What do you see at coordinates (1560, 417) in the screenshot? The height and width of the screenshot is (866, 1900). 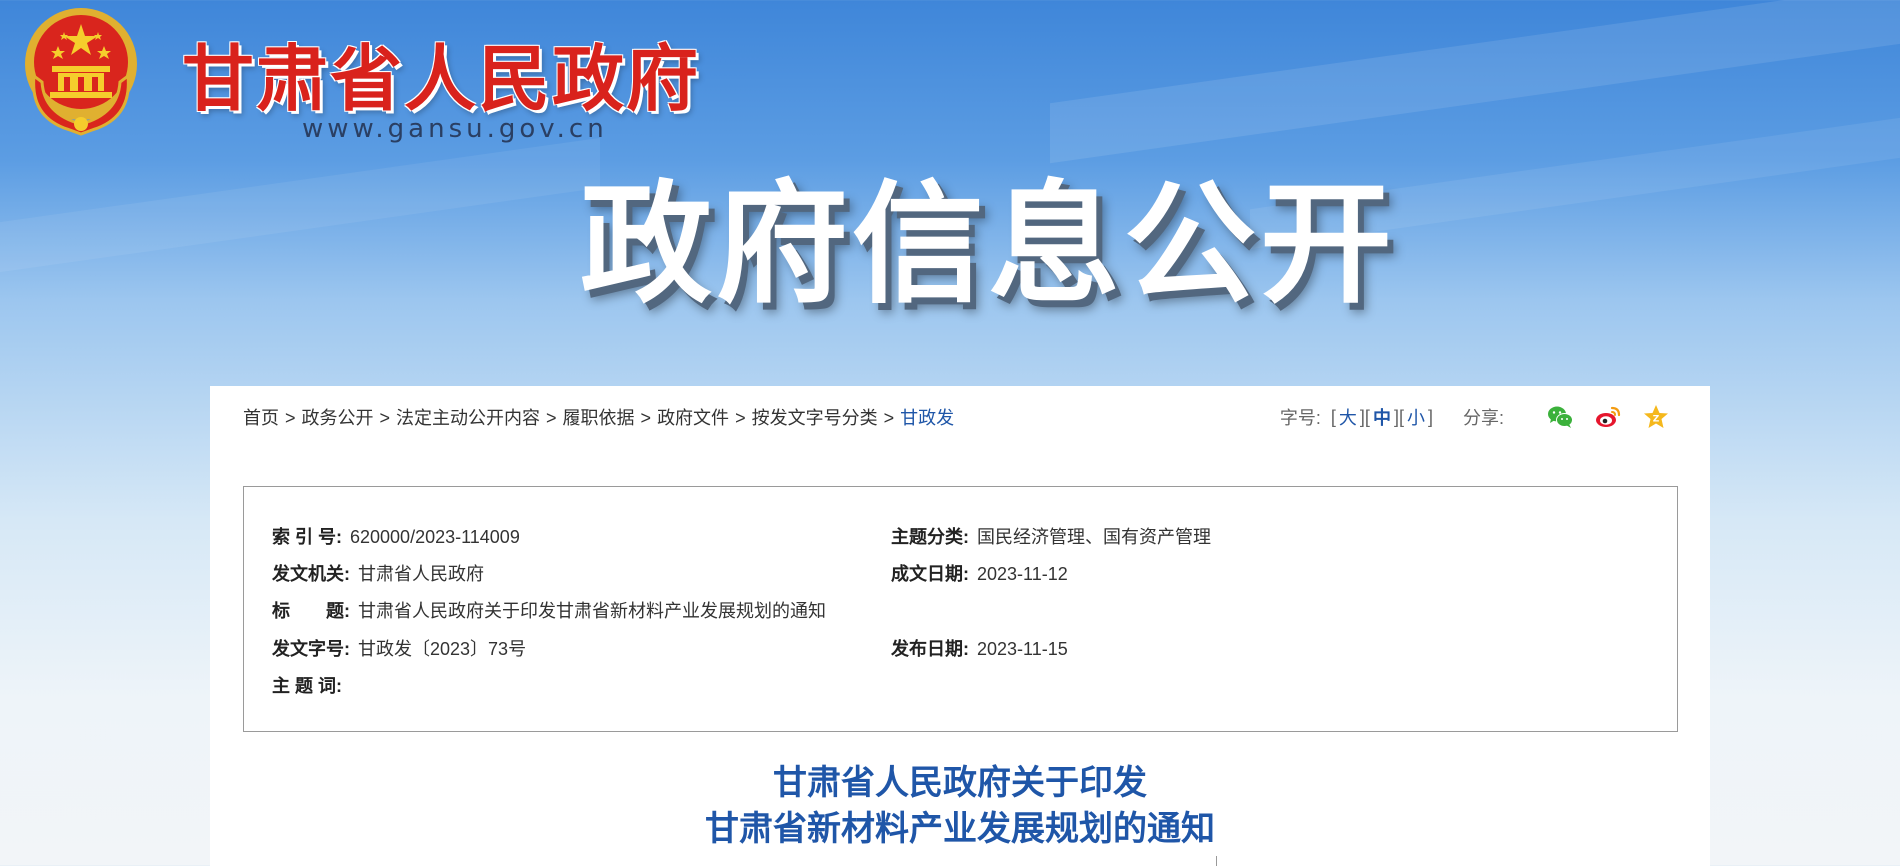 I see `wechat-icon` at bounding box center [1560, 417].